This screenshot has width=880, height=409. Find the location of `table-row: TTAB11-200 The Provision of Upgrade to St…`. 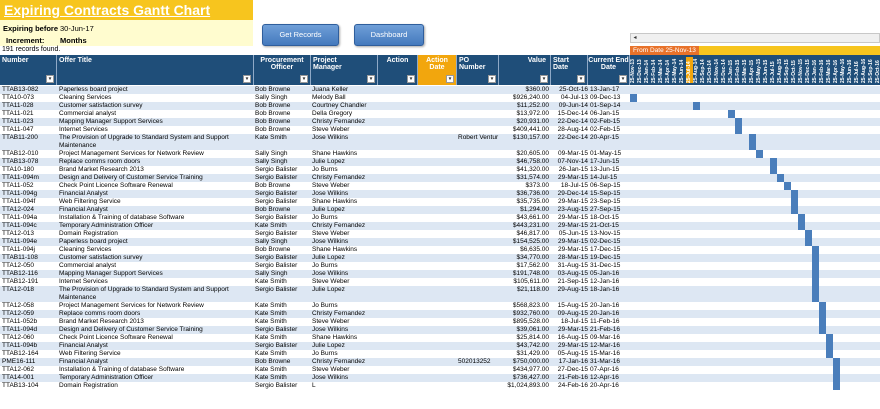

table-row: TTAB11-200 The Provision of Upgrade to St… is located at coordinates (440, 142).